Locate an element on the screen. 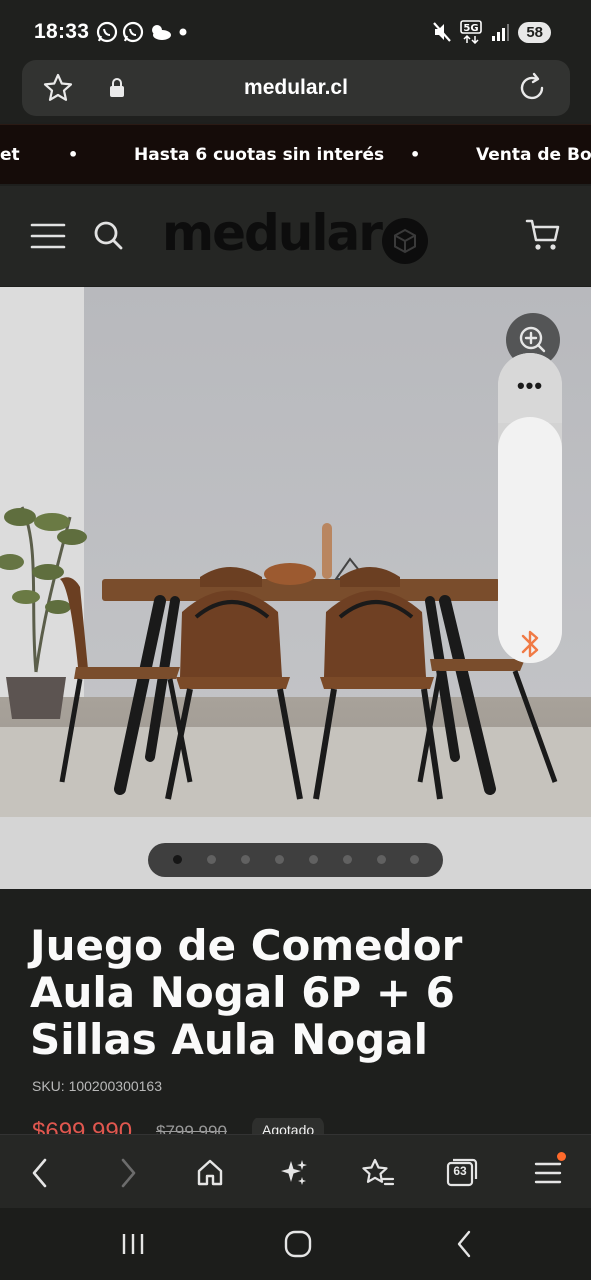  menu-lines-icon is located at coordinates (548, 1173).